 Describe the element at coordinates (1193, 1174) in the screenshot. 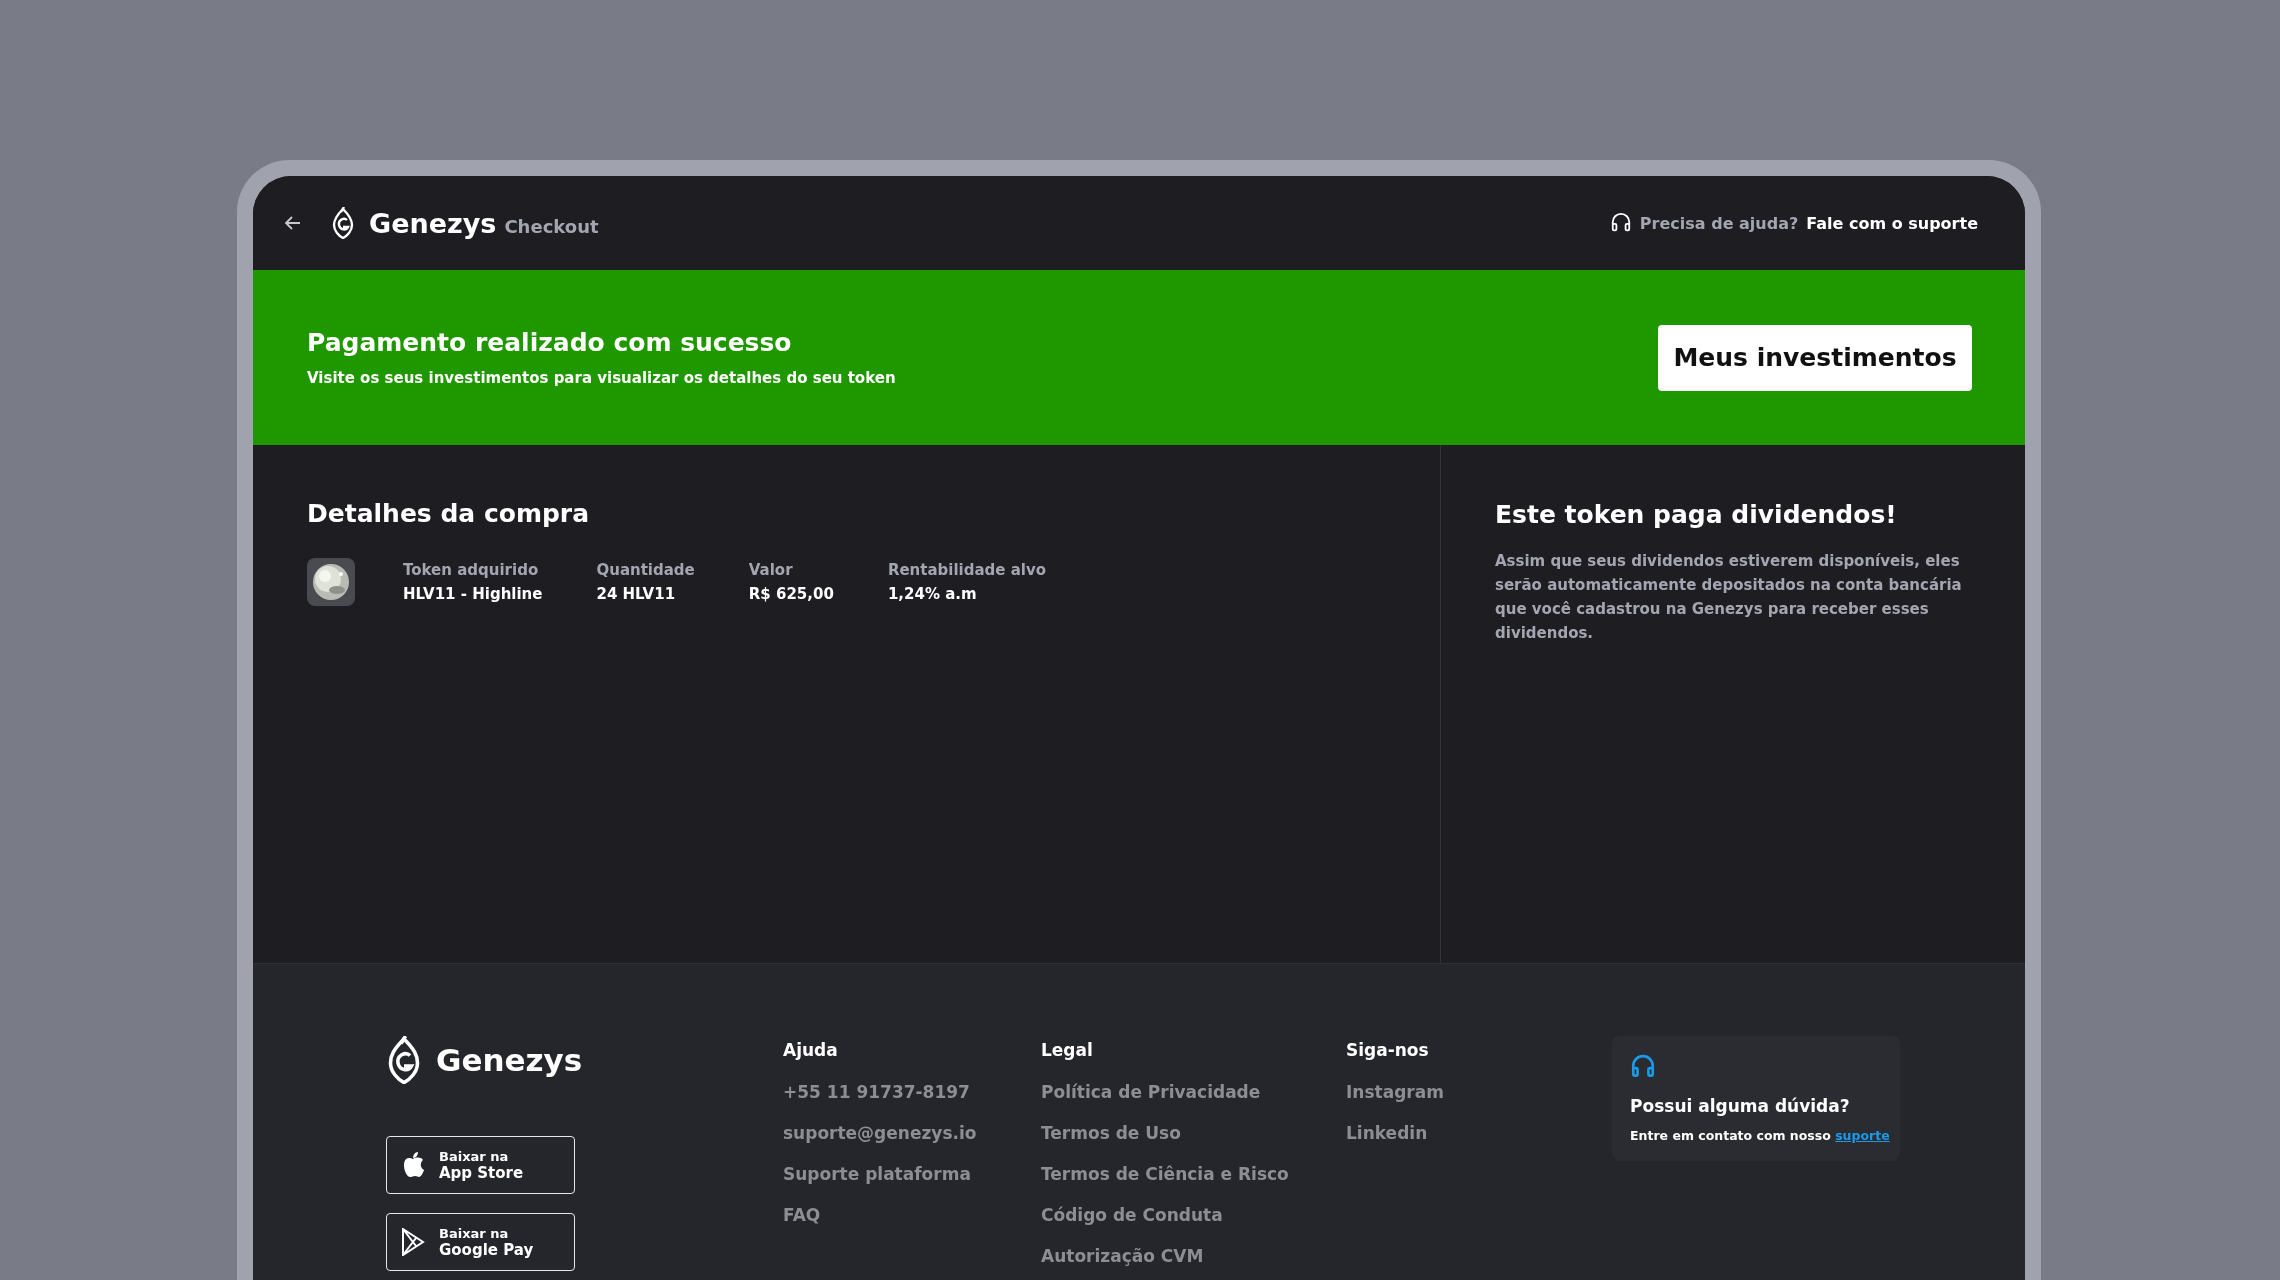

I see `footer-link: Termos de Ciência e Risco` at that location.